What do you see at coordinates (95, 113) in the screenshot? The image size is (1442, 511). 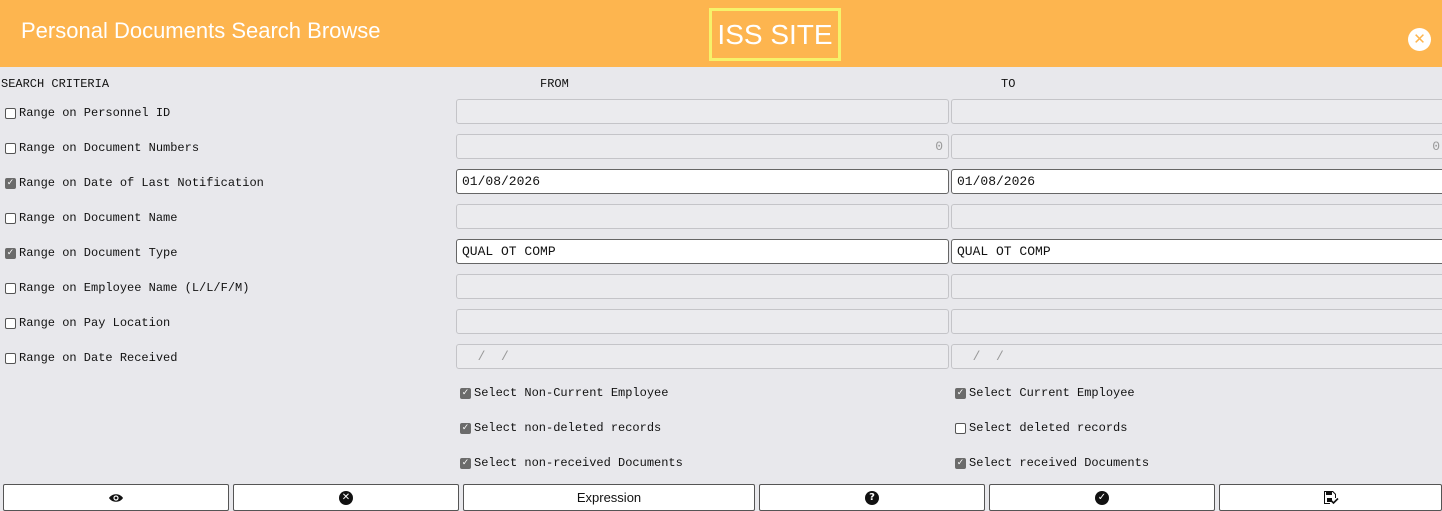 I see `row-label: Range on Personnel ID` at bounding box center [95, 113].